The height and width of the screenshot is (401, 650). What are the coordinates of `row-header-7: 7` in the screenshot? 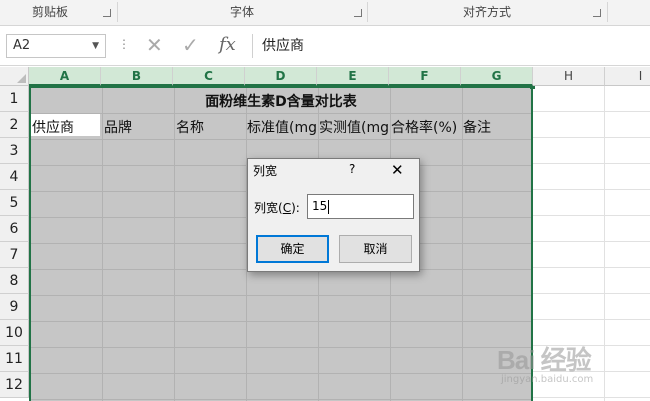 It's located at (14, 255).